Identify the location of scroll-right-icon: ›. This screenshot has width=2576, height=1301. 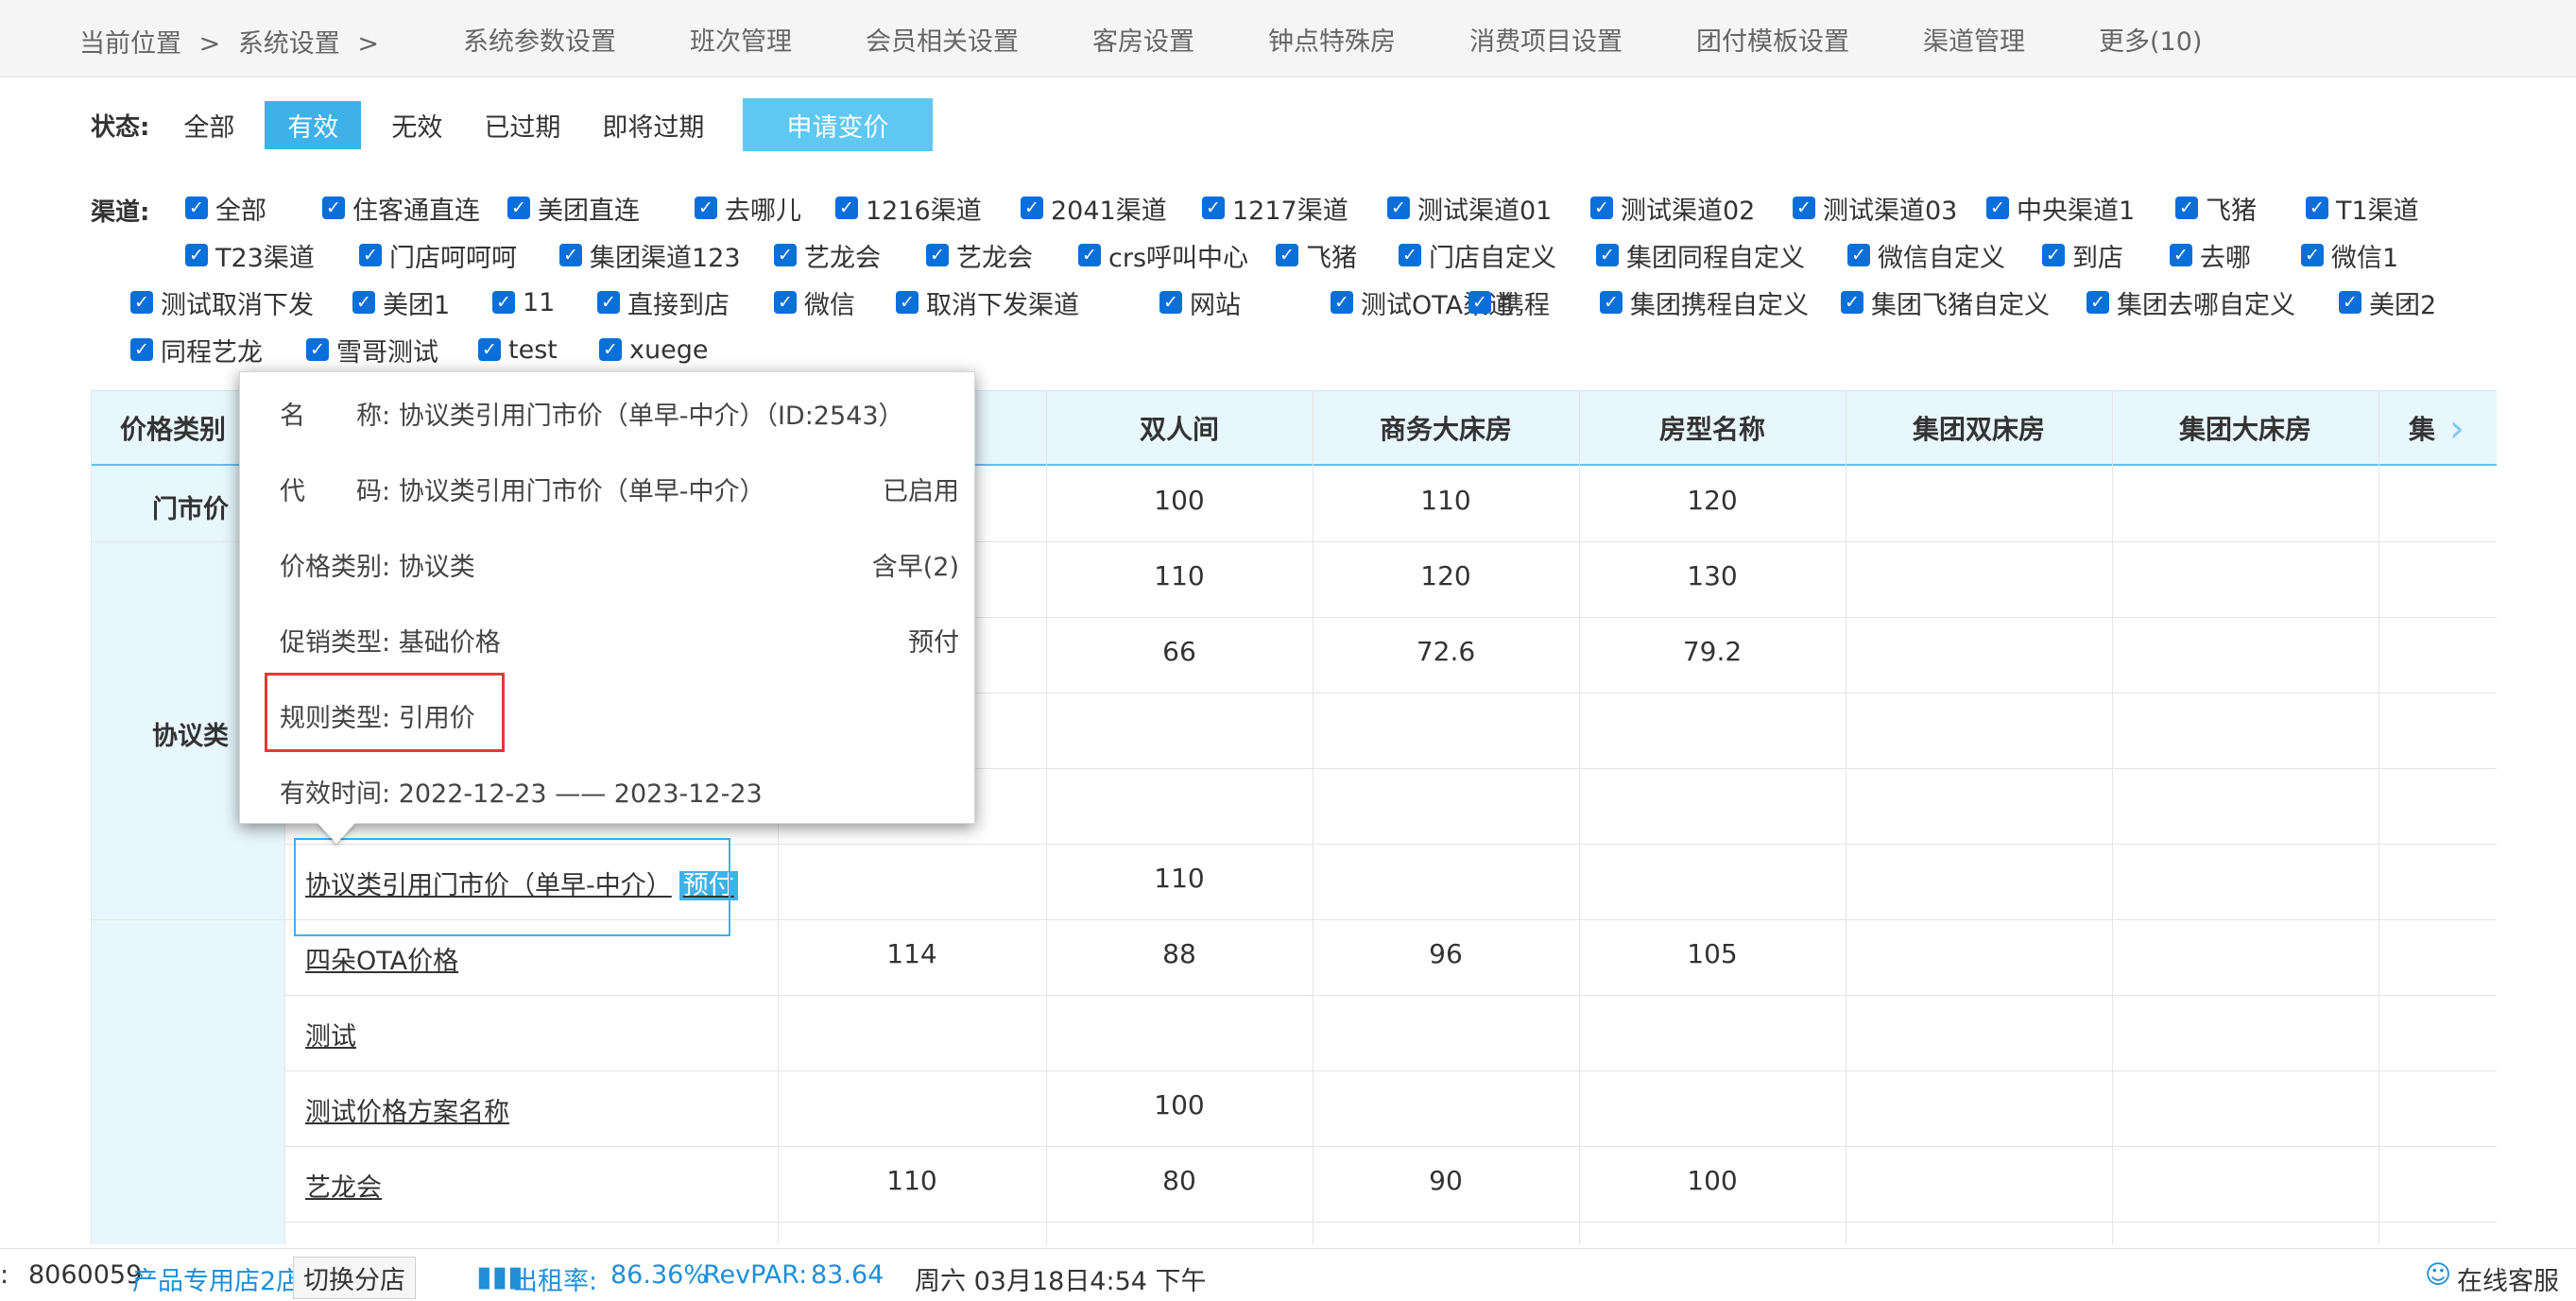
(2470, 429).